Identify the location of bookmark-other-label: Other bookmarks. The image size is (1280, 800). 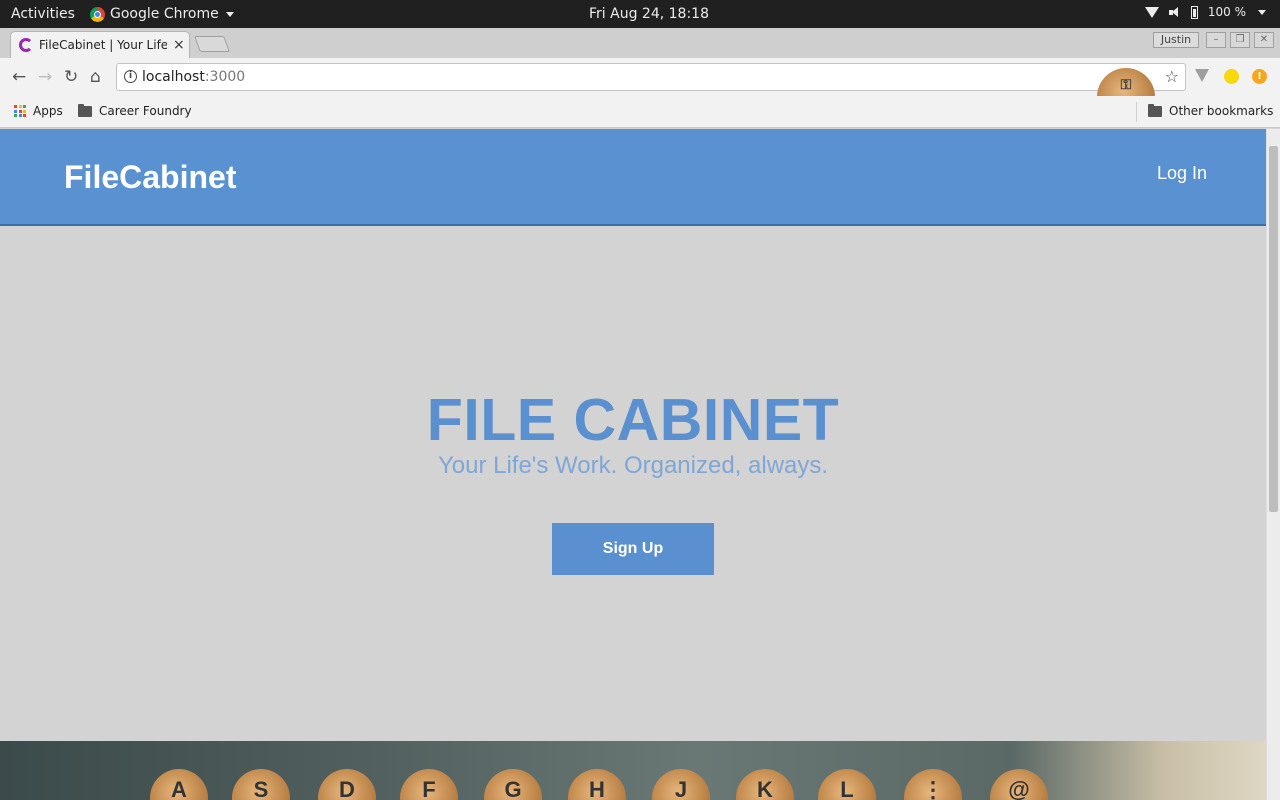
(1221, 111).